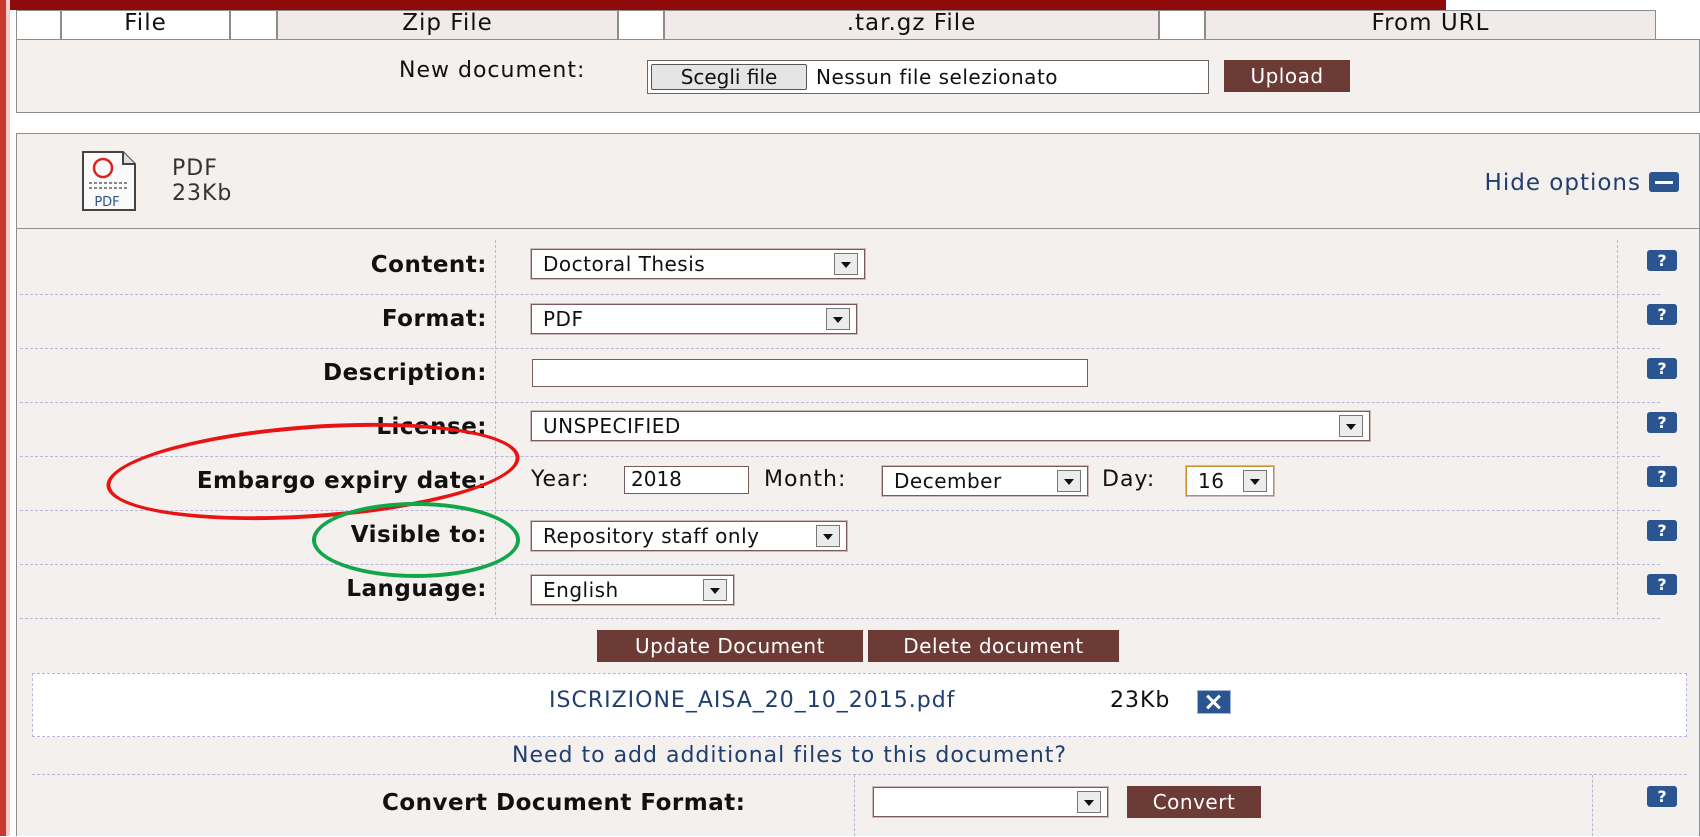  What do you see at coordinates (447, 25) in the screenshot?
I see `tab-zip-file: Zip File` at bounding box center [447, 25].